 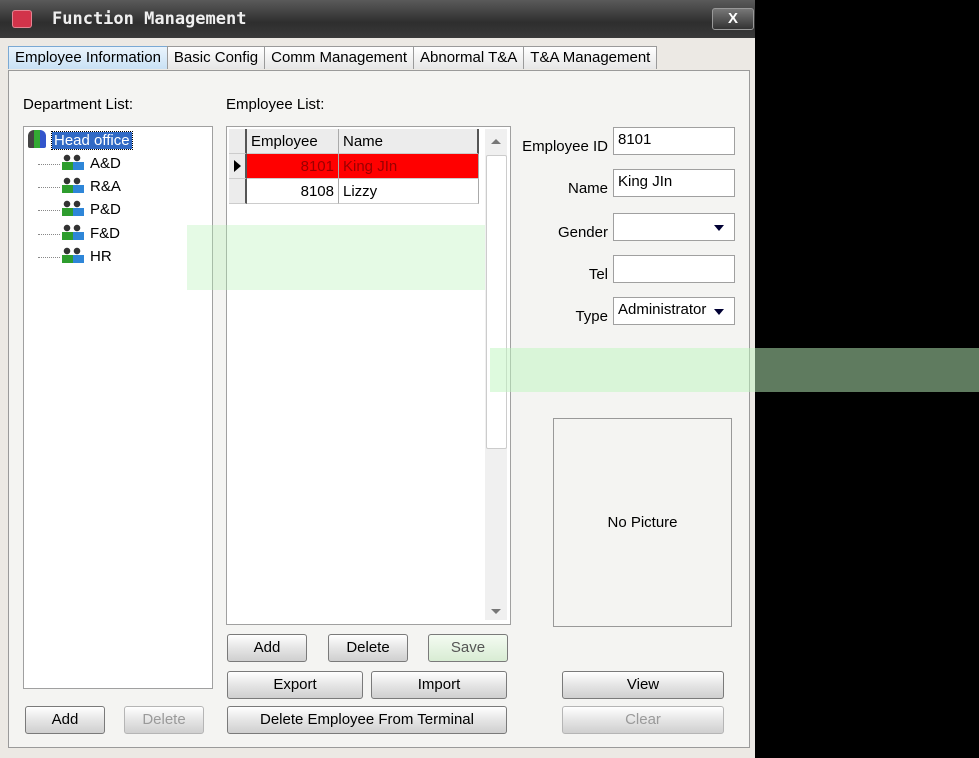 What do you see at coordinates (88, 57) in the screenshot?
I see `tab-employee-information: Employee Information` at bounding box center [88, 57].